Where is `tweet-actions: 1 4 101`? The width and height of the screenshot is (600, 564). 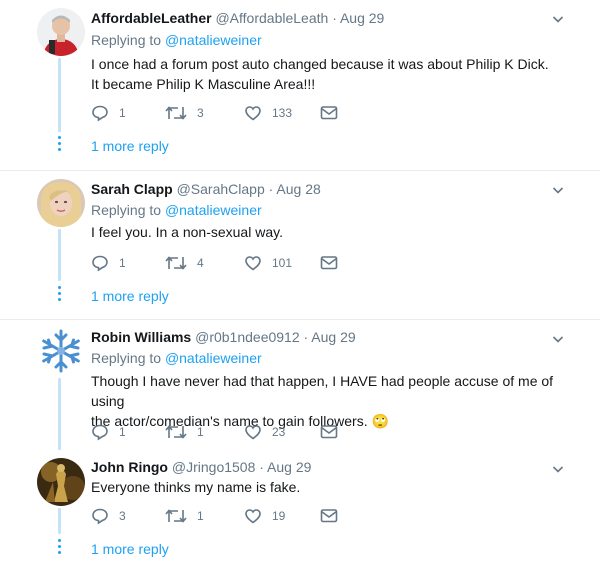 tweet-actions: 1 4 101 is located at coordinates (221, 263).